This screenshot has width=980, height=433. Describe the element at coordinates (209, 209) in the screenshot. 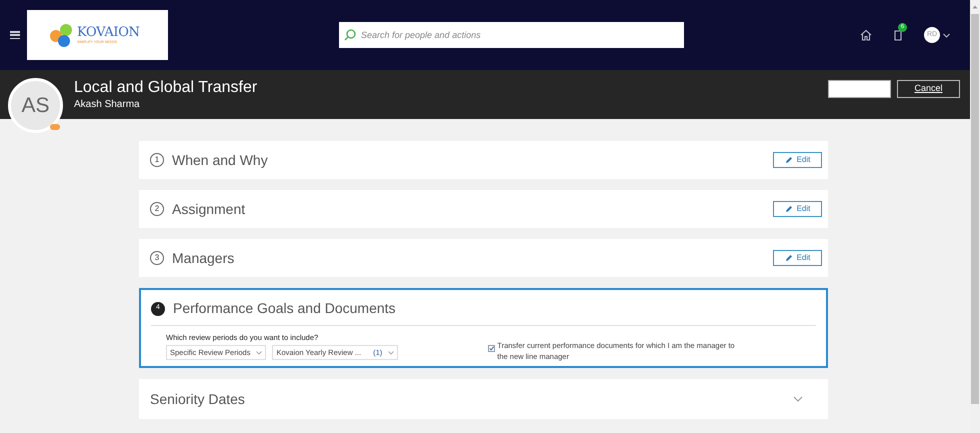

I see `step-title: Assignment` at that location.